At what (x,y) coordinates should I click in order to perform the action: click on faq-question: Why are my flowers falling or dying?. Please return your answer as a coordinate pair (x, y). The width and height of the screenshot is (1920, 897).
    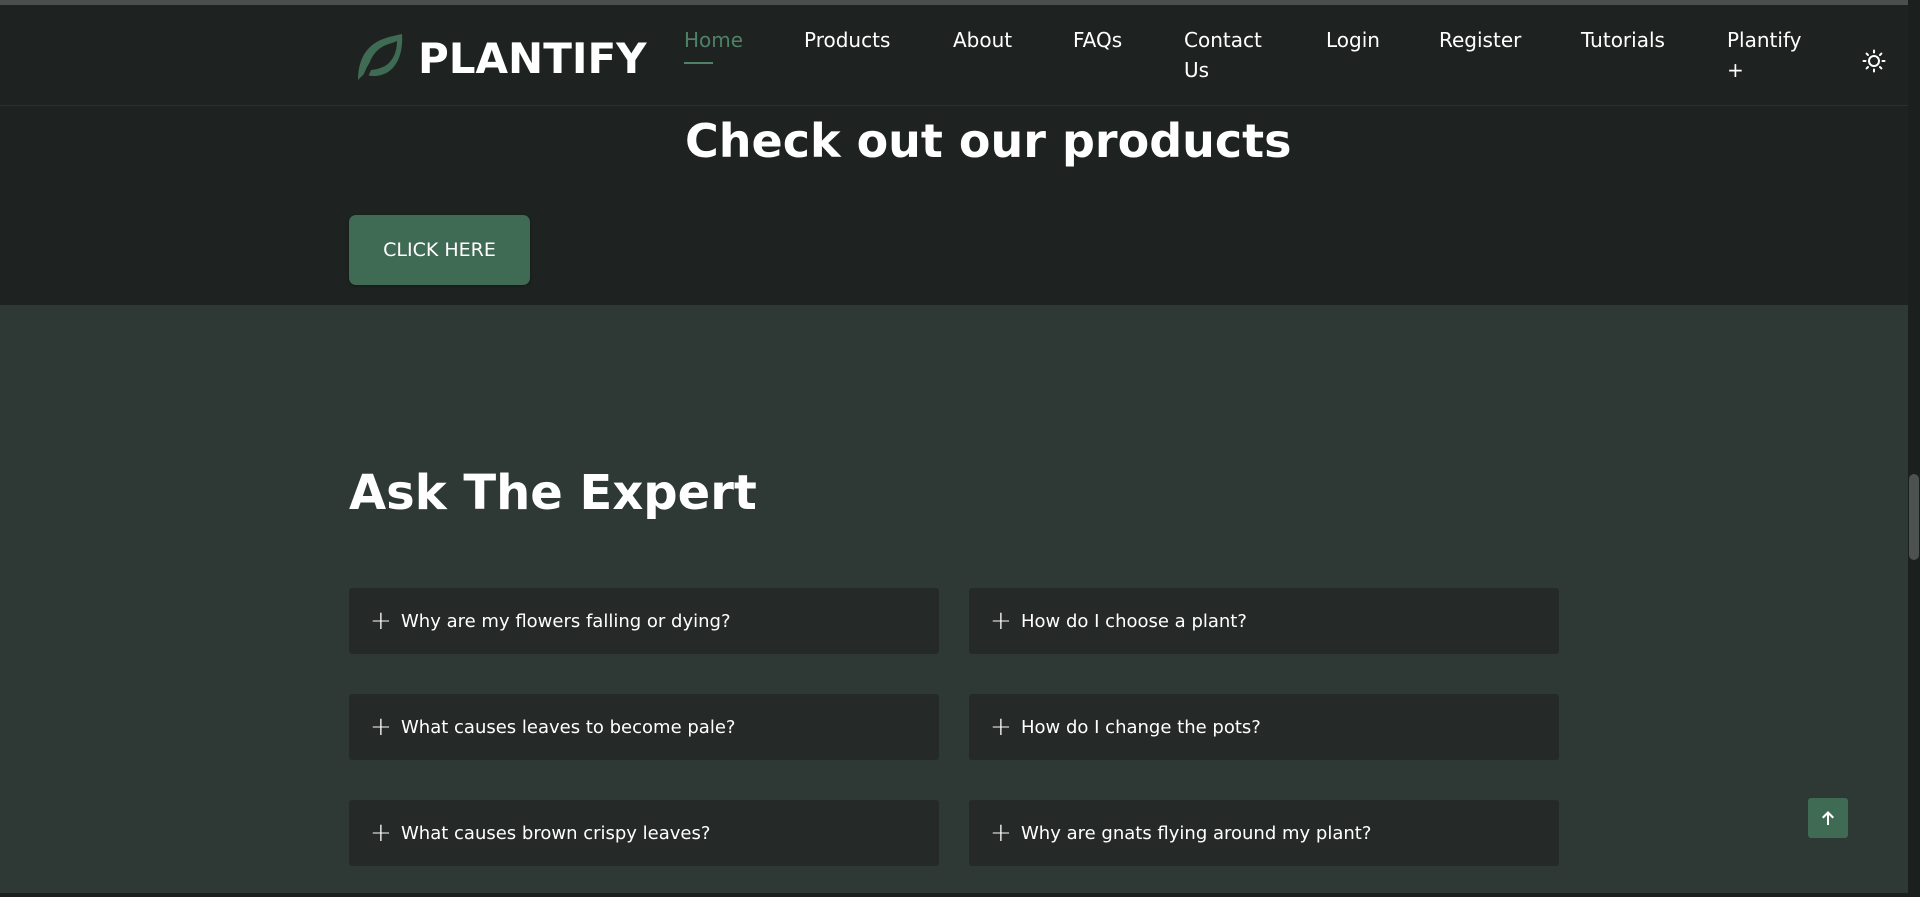
    Looking at the image, I should click on (566, 621).